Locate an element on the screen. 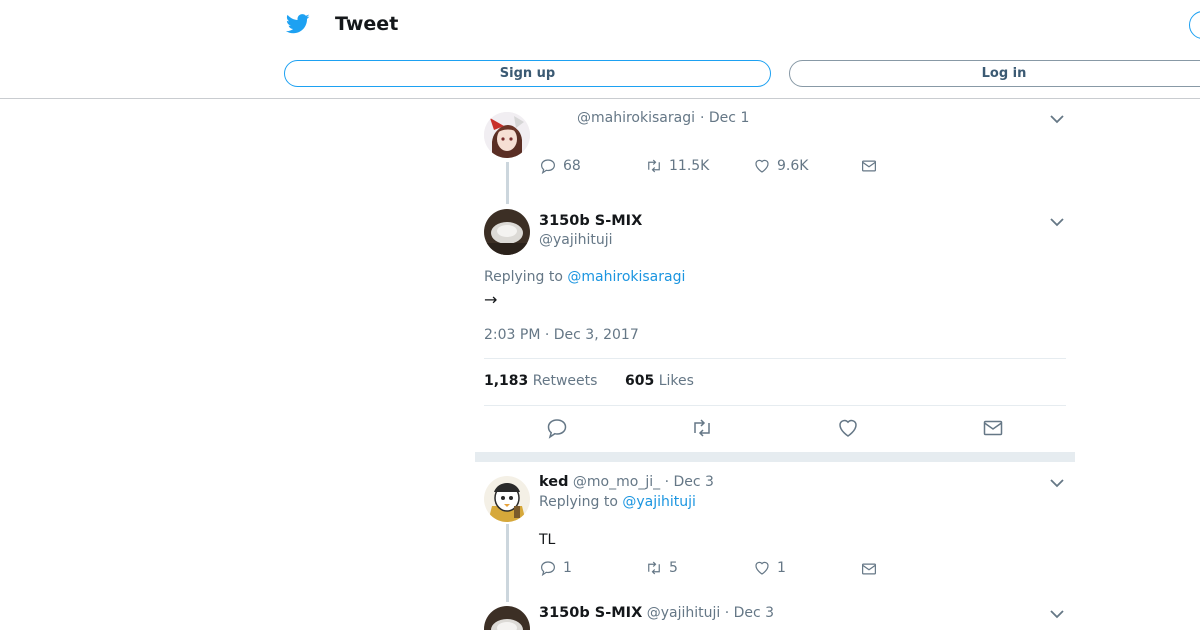 The width and height of the screenshot is (1200, 630). like-count: 1 is located at coordinates (781, 568).